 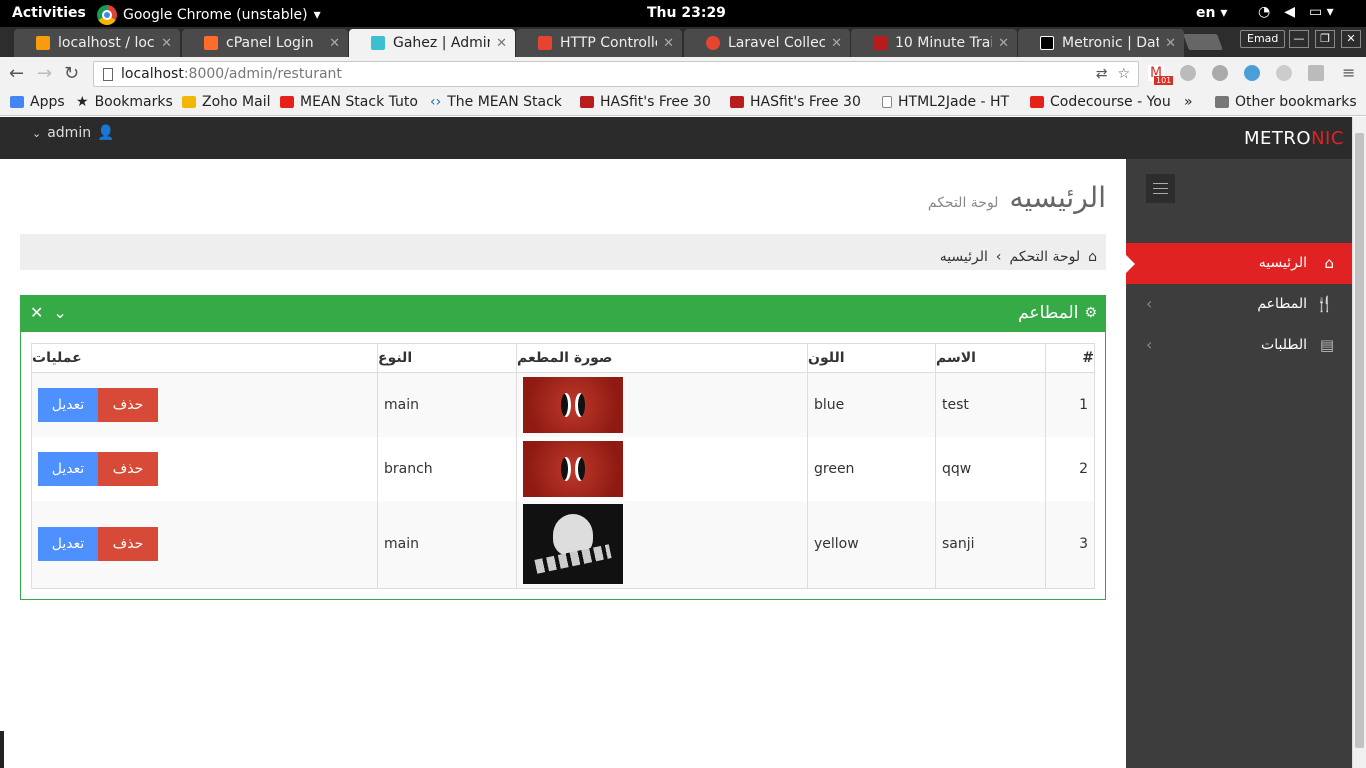 What do you see at coordinates (1294, 138) in the screenshot?
I see `metronic-logo: METRONIC` at bounding box center [1294, 138].